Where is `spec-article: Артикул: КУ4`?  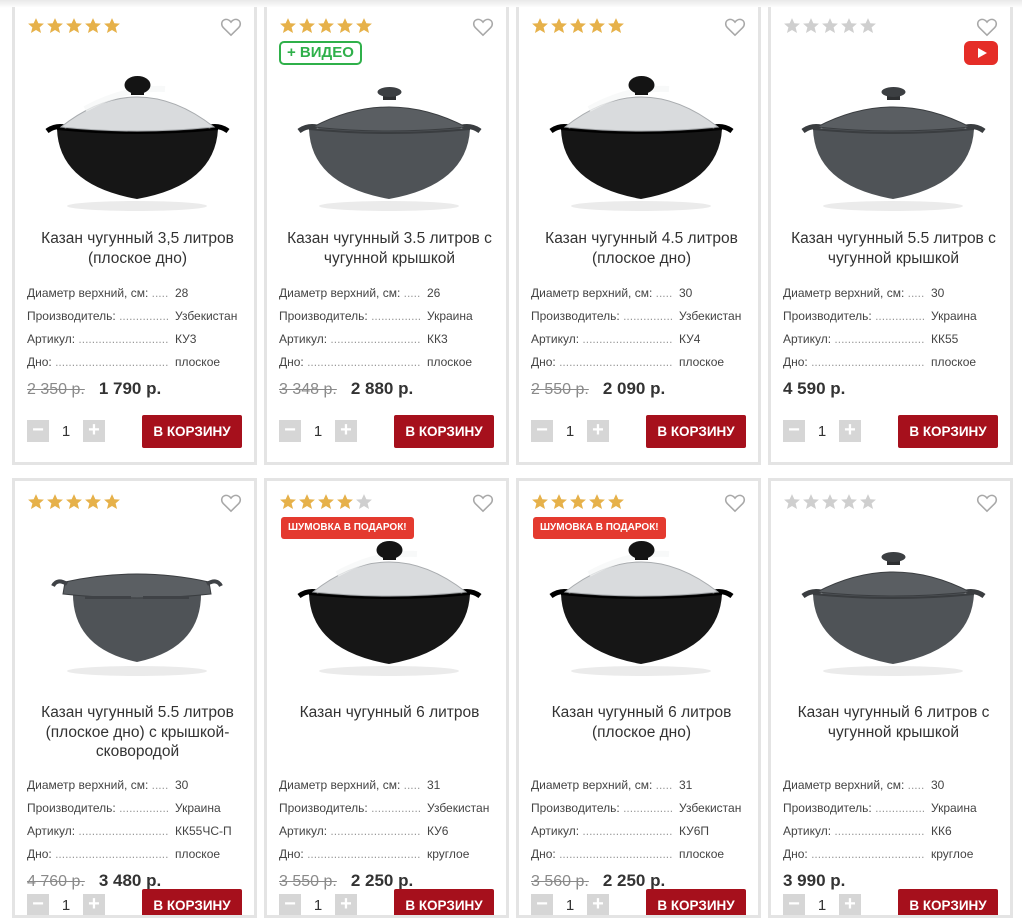 spec-article: Артикул: КУ4 is located at coordinates (641, 342).